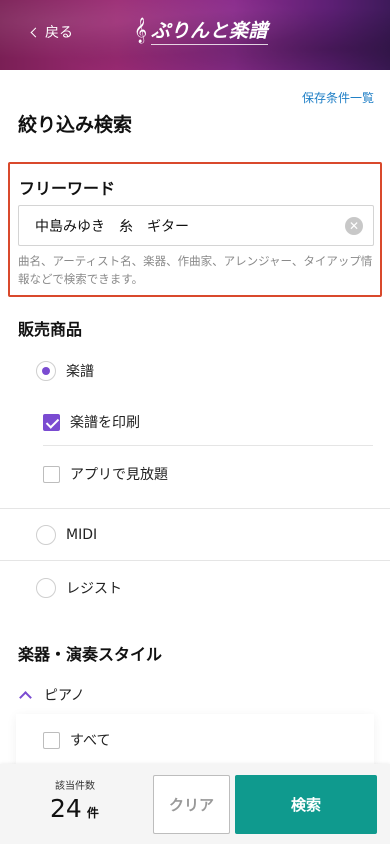 The image size is (390, 844). I want to click on freeword-input: 中島みゆき 糸 ギター ✕, so click(196, 225).